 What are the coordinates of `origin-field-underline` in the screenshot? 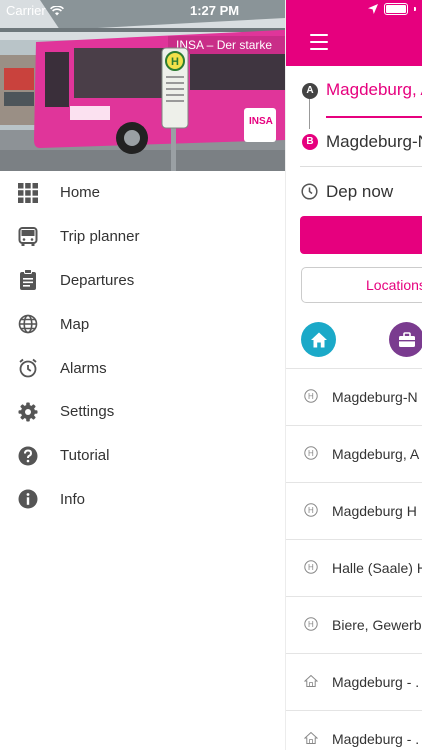 It's located at (374, 117).